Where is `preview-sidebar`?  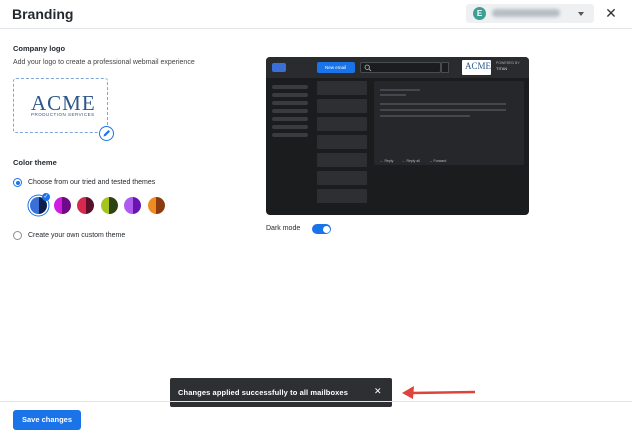 preview-sidebar is located at coordinates (290, 113).